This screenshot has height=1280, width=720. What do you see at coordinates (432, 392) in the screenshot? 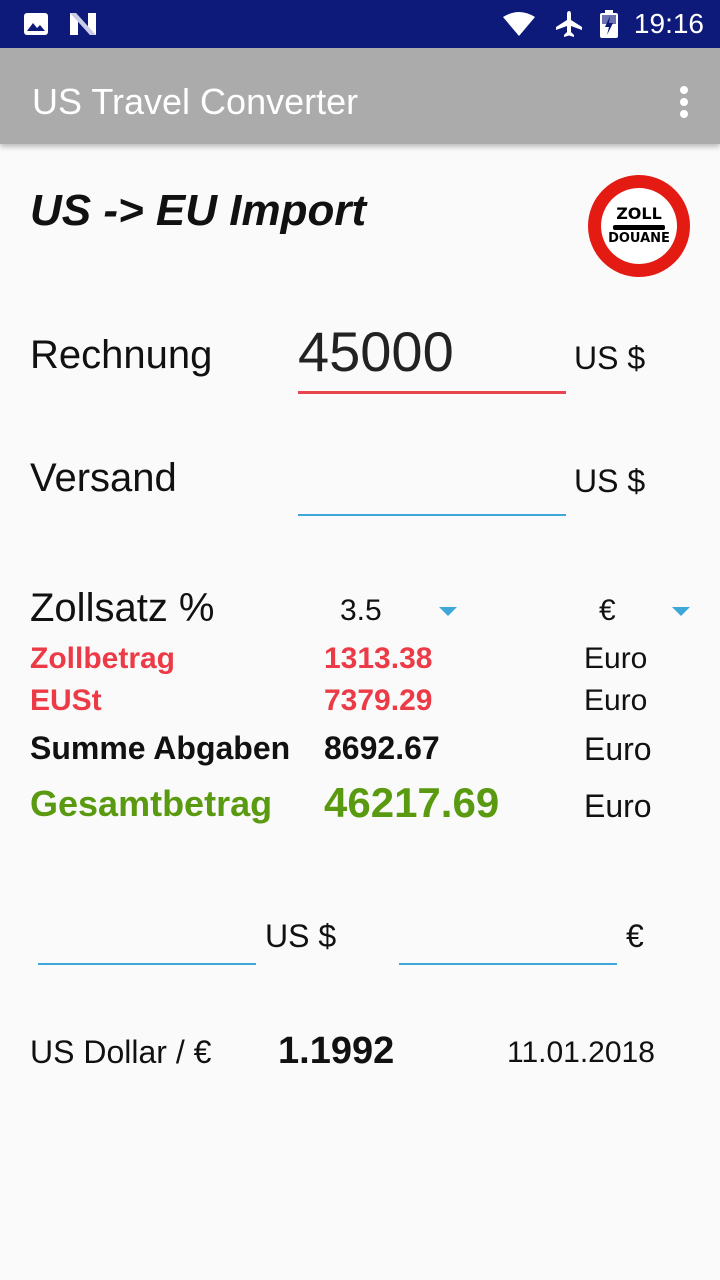
I see `invoice-input-underline` at bounding box center [432, 392].